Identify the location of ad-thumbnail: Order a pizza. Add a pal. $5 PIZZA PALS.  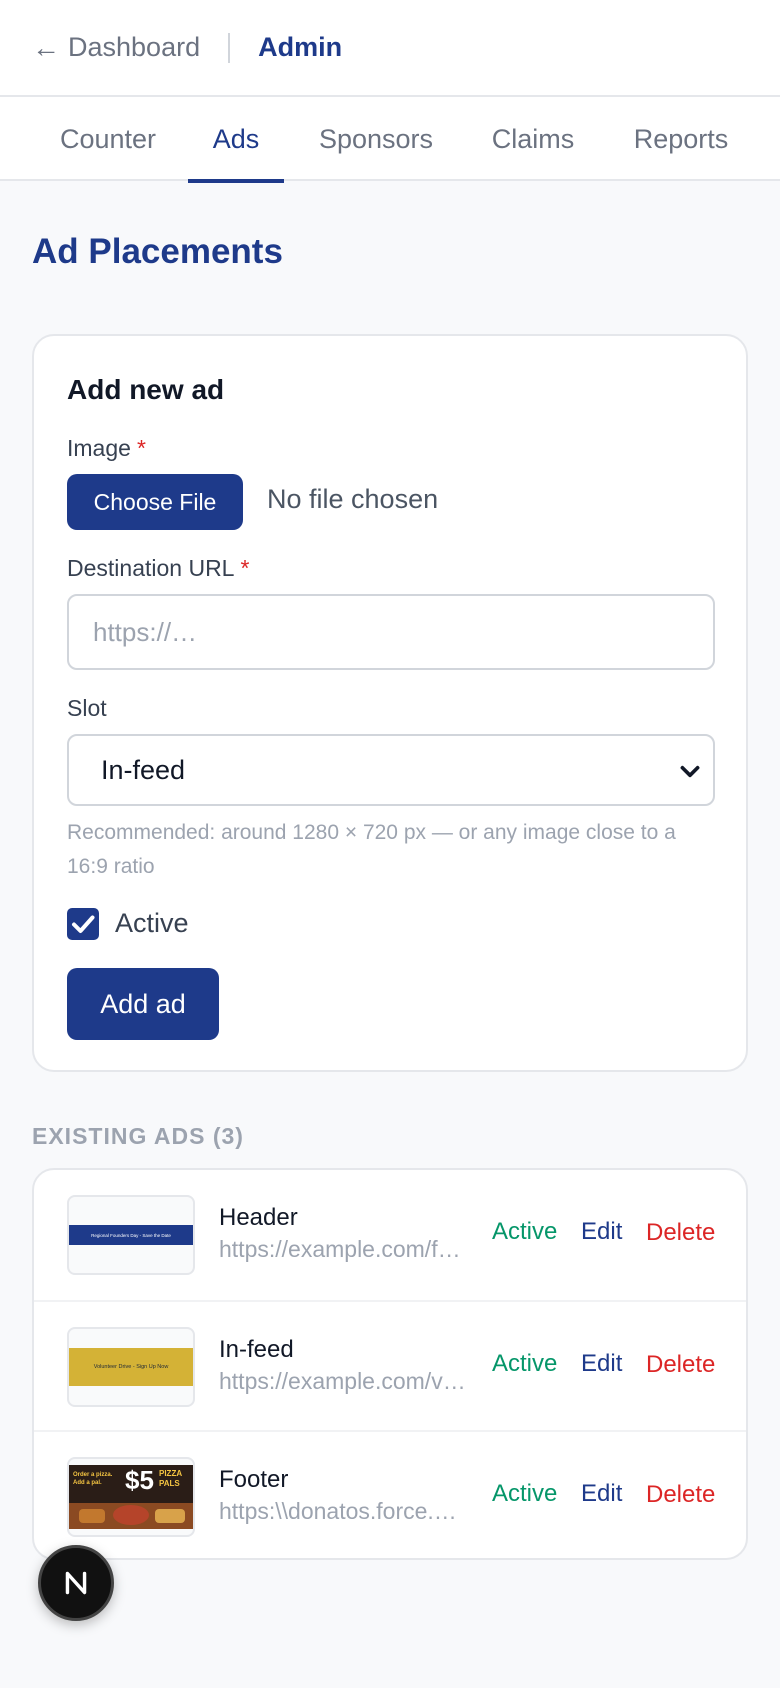
(131, 1497).